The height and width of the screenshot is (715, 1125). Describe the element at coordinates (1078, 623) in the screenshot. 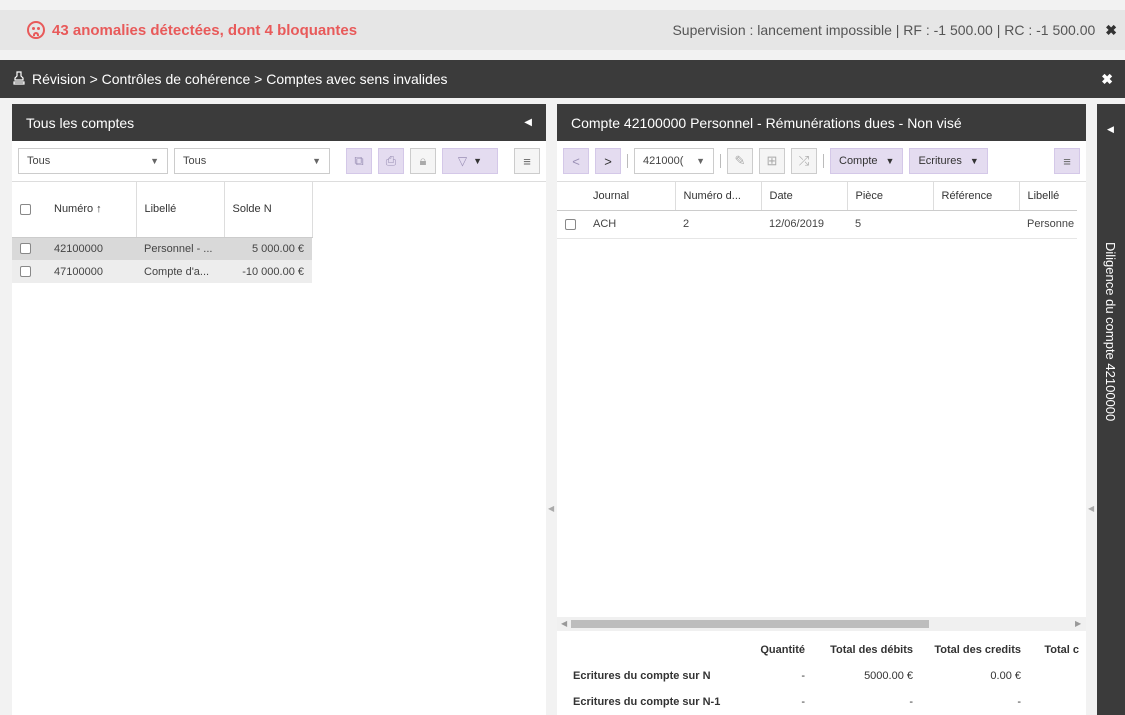

I see `scroll-right-icon: ▶` at that location.